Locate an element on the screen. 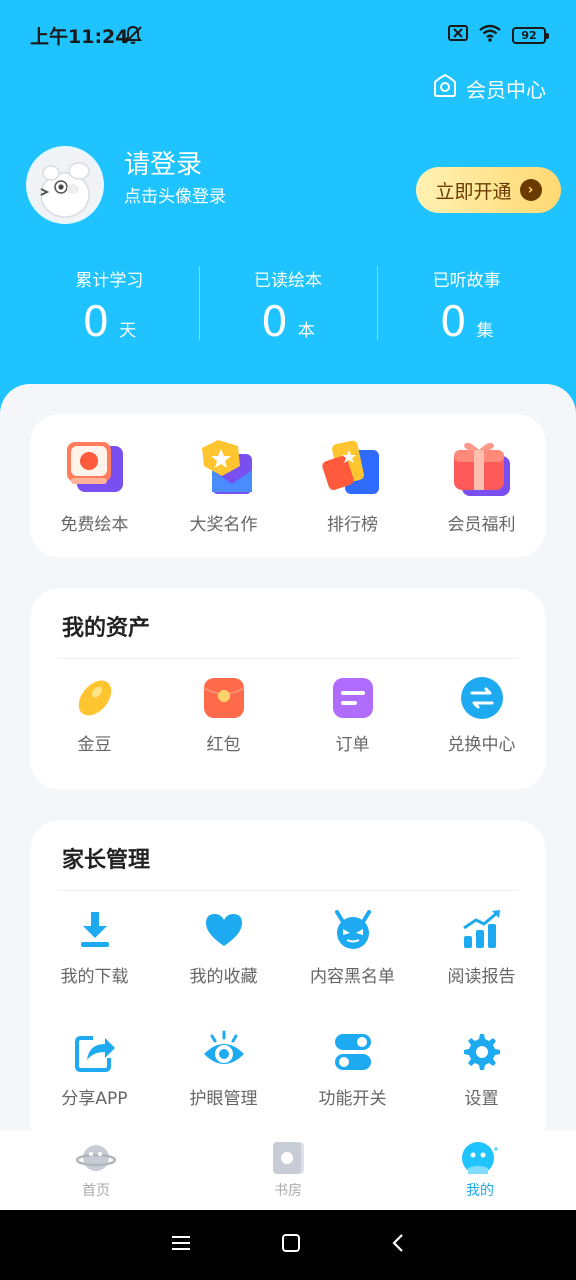 The height and width of the screenshot is (1280, 576). parent-title: 家长管理 is located at coordinates (106, 860).